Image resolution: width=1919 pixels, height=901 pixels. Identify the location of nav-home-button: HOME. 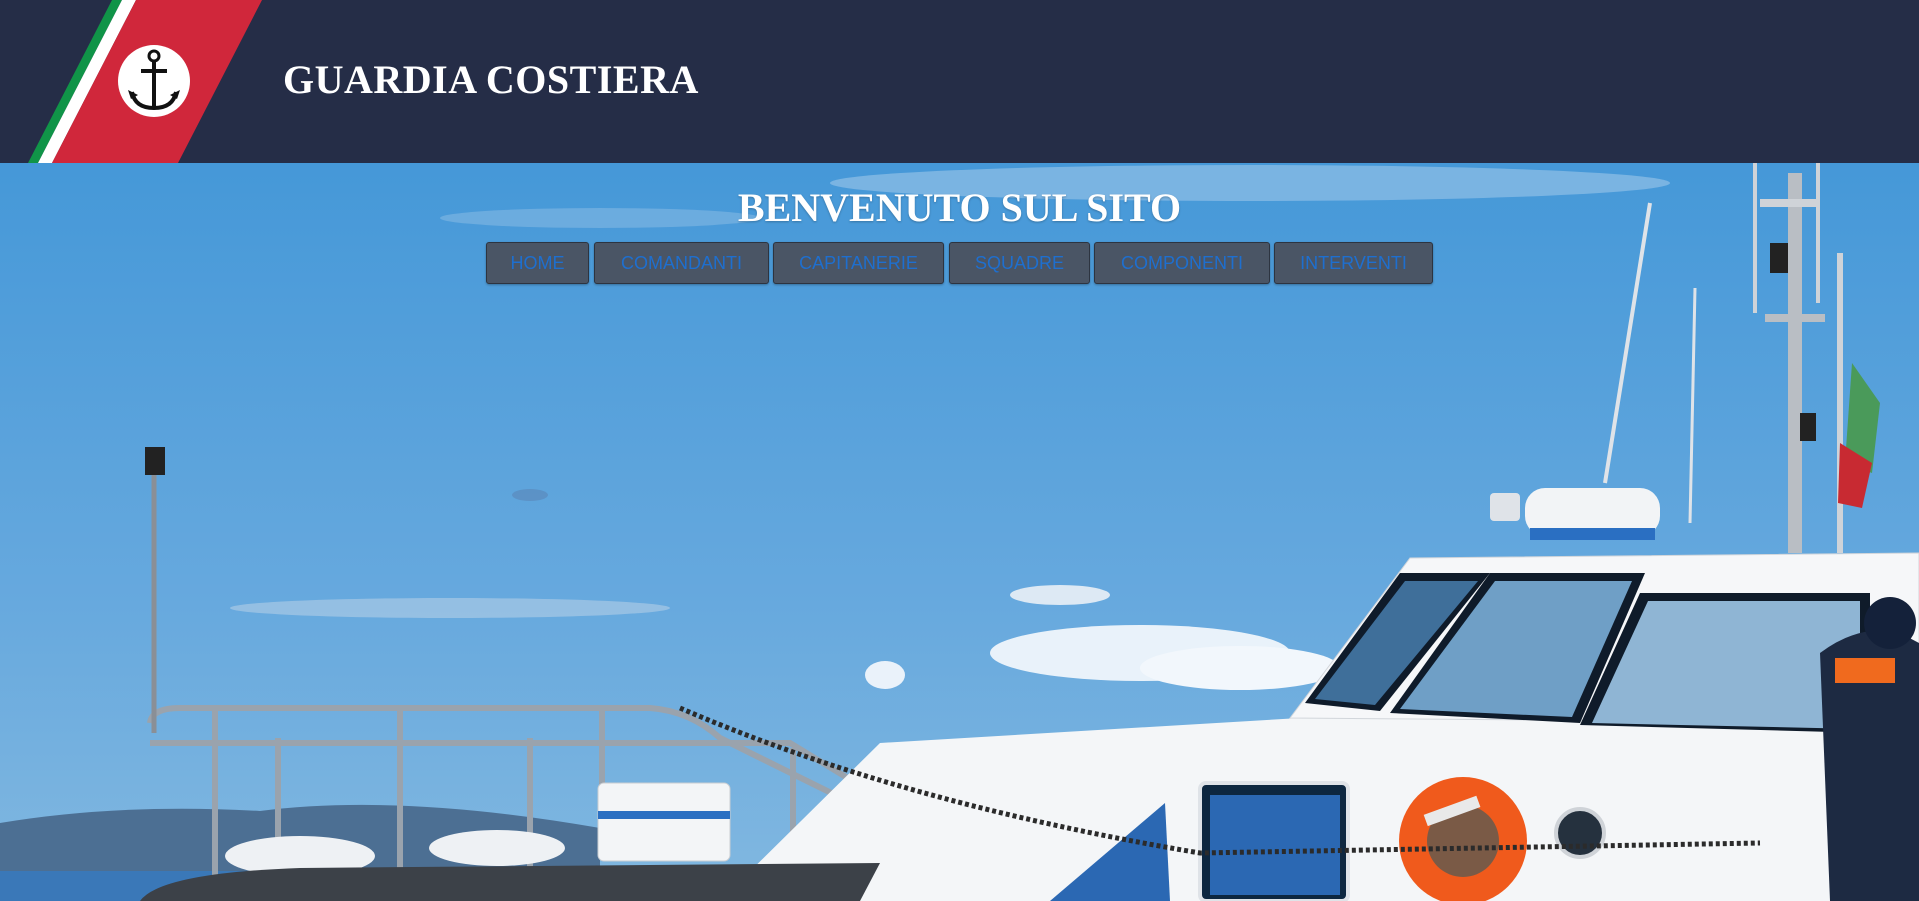
(537, 263).